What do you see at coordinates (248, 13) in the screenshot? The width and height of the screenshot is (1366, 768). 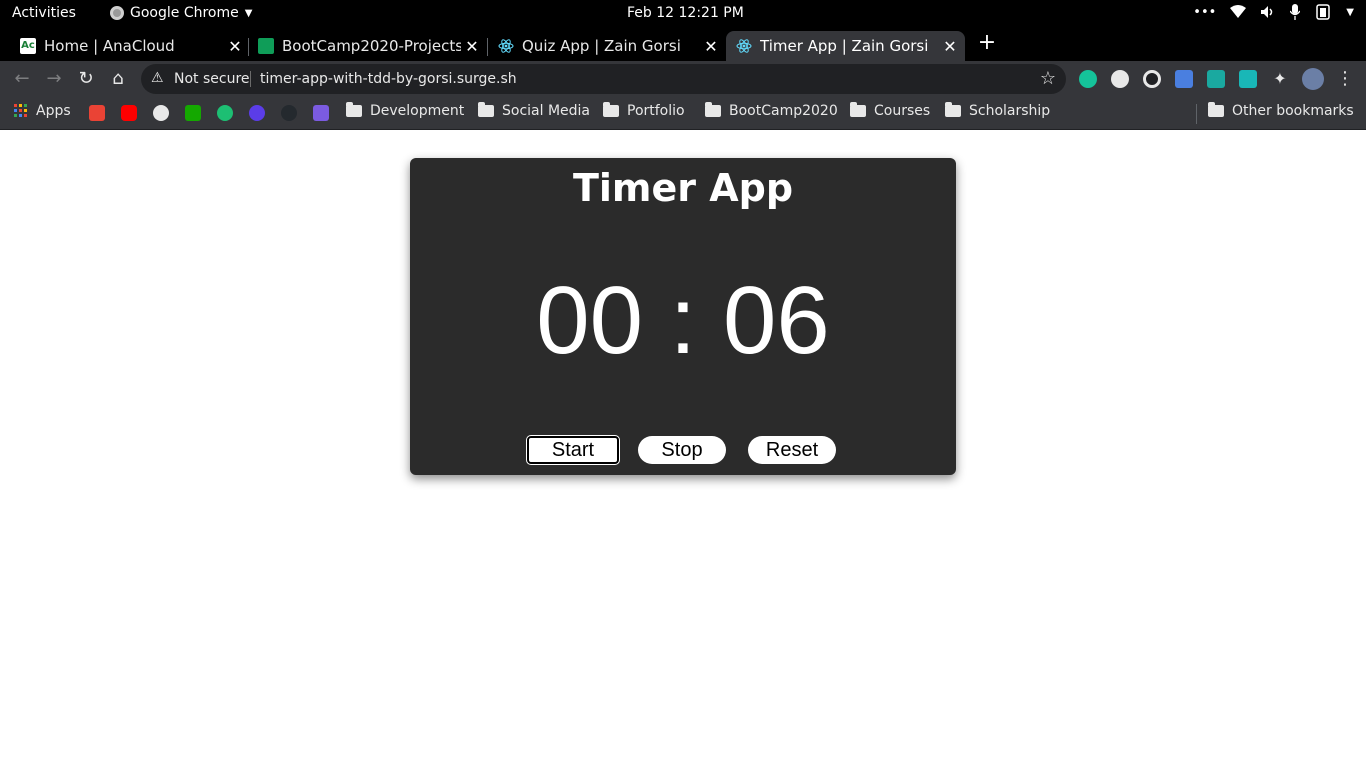 I see `caret-down-icon: ▼` at bounding box center [248, 13].